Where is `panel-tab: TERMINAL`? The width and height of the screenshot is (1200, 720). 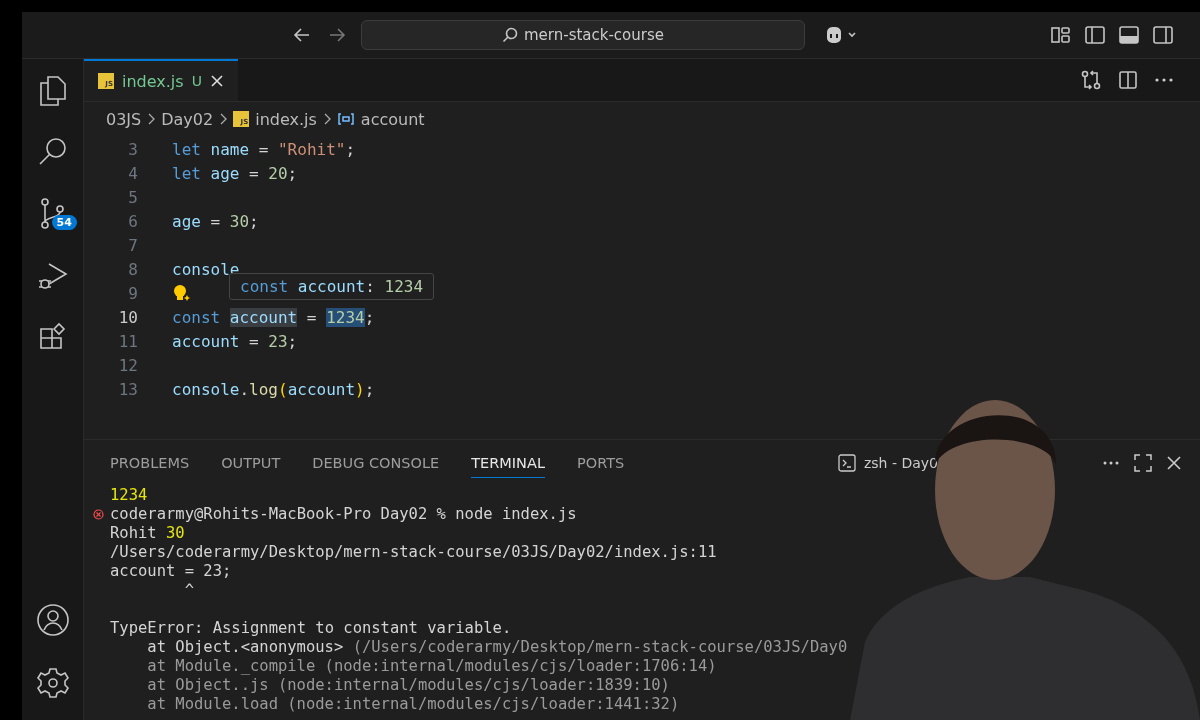 panel-tab: TERMINAL is located at coordinates (508, 463).